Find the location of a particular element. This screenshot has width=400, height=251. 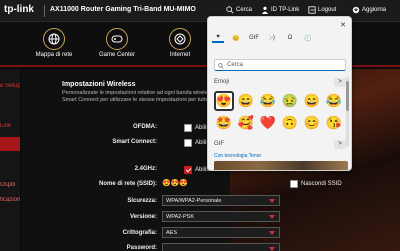

encryption-select: AES is located at coordinates (221, 232).